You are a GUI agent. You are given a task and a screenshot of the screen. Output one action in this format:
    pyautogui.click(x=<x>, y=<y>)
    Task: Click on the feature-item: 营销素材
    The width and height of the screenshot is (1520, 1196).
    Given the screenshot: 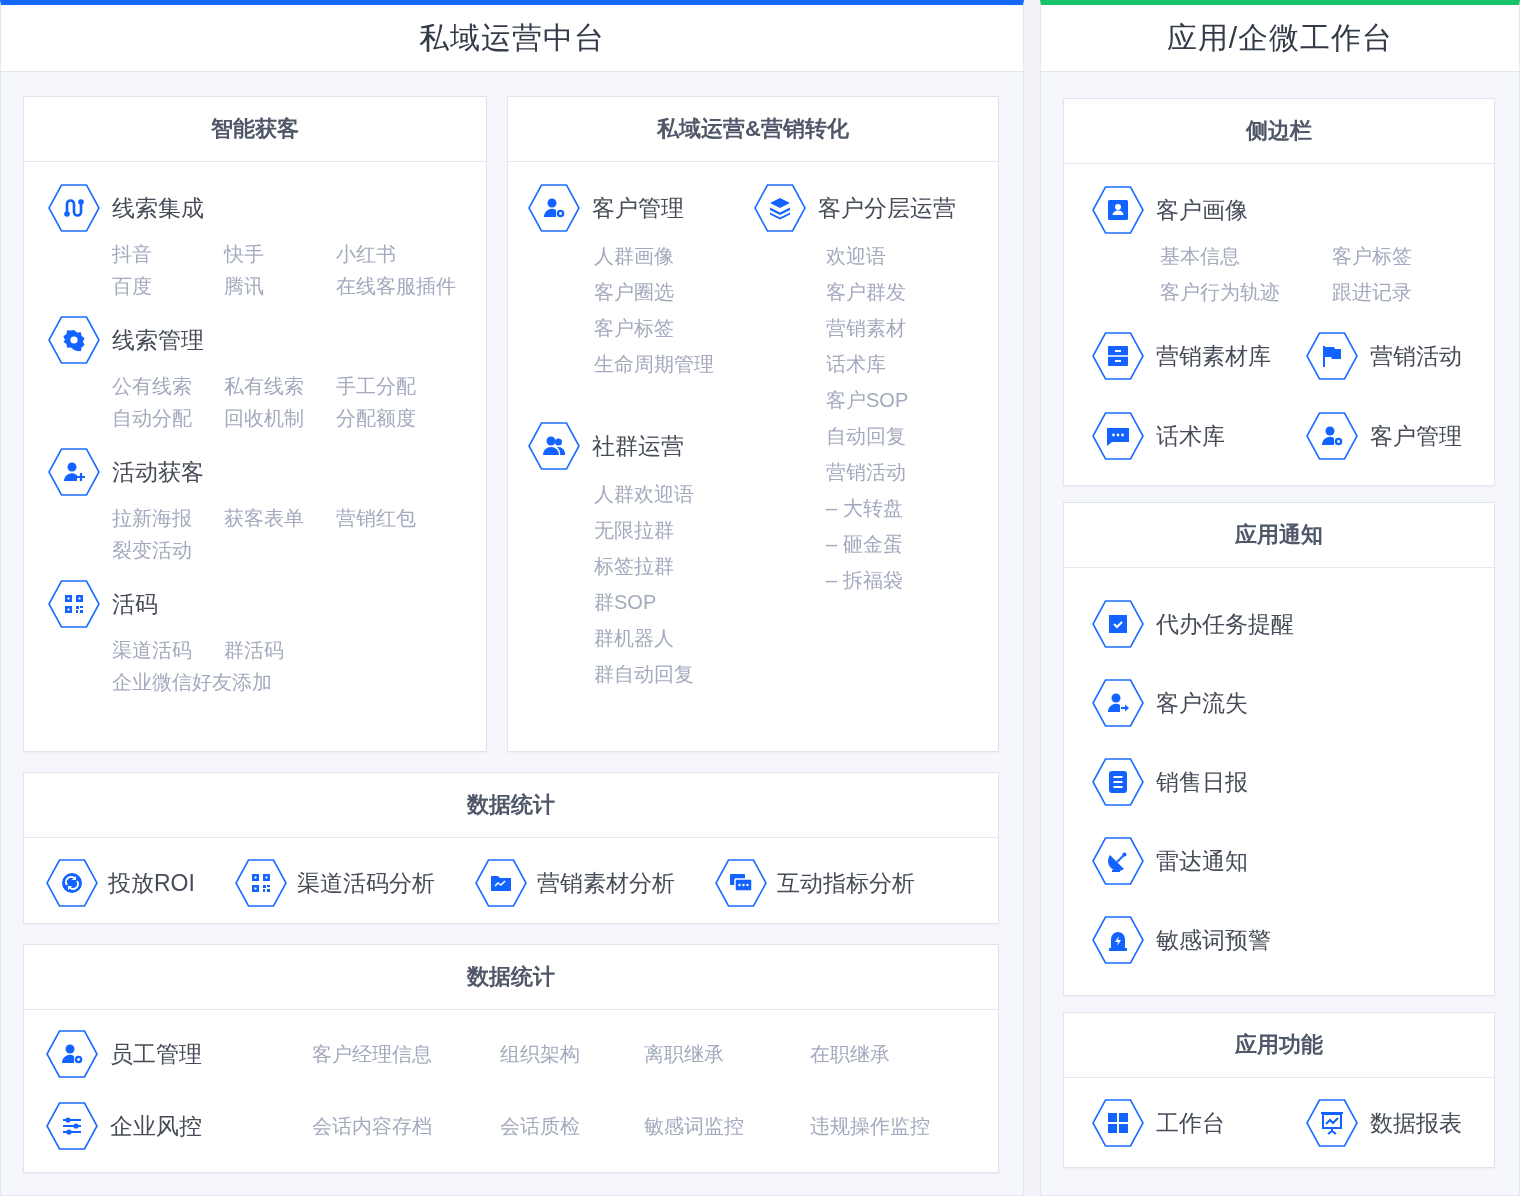 What is the action you would take?
    pyautogui.click(x=866, y=328)
    